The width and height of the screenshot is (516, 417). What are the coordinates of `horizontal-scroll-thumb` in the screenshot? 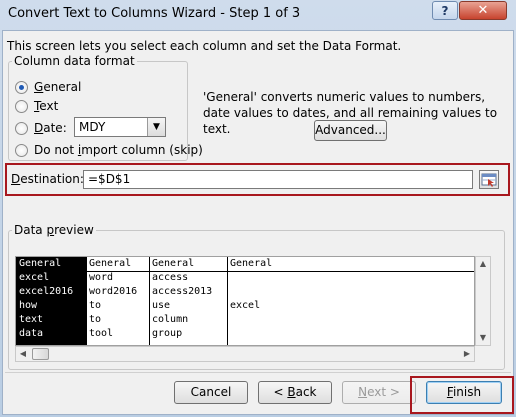 It's located at (40, 354).